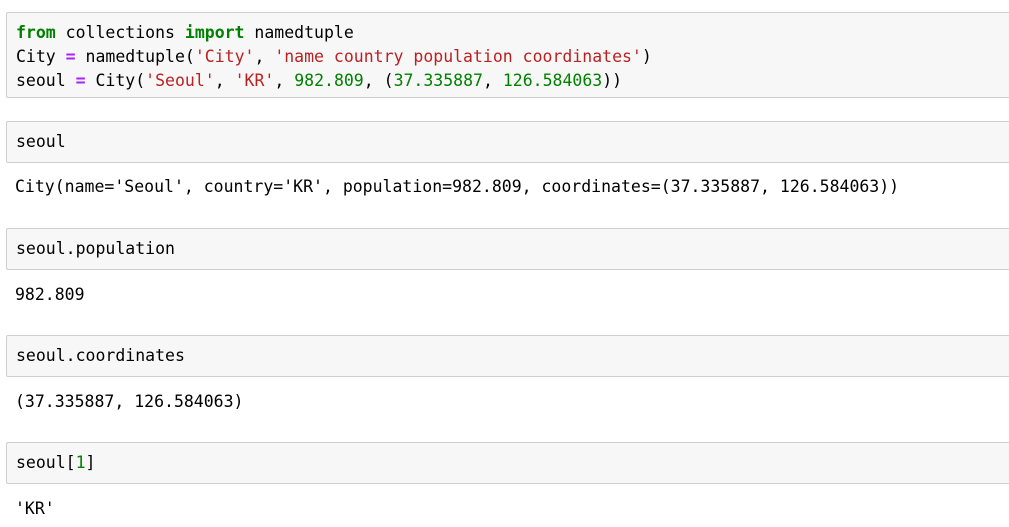 Image resolution: width=1009 pixels, height=527 pixels. I want to click on code-text: seoul[, so click(46, 462).